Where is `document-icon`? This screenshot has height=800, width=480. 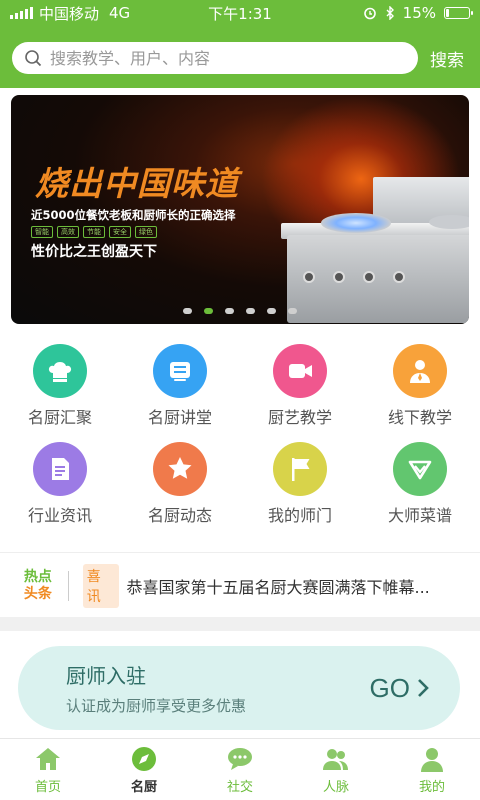 document-icon is located at coordinates (60, 469).